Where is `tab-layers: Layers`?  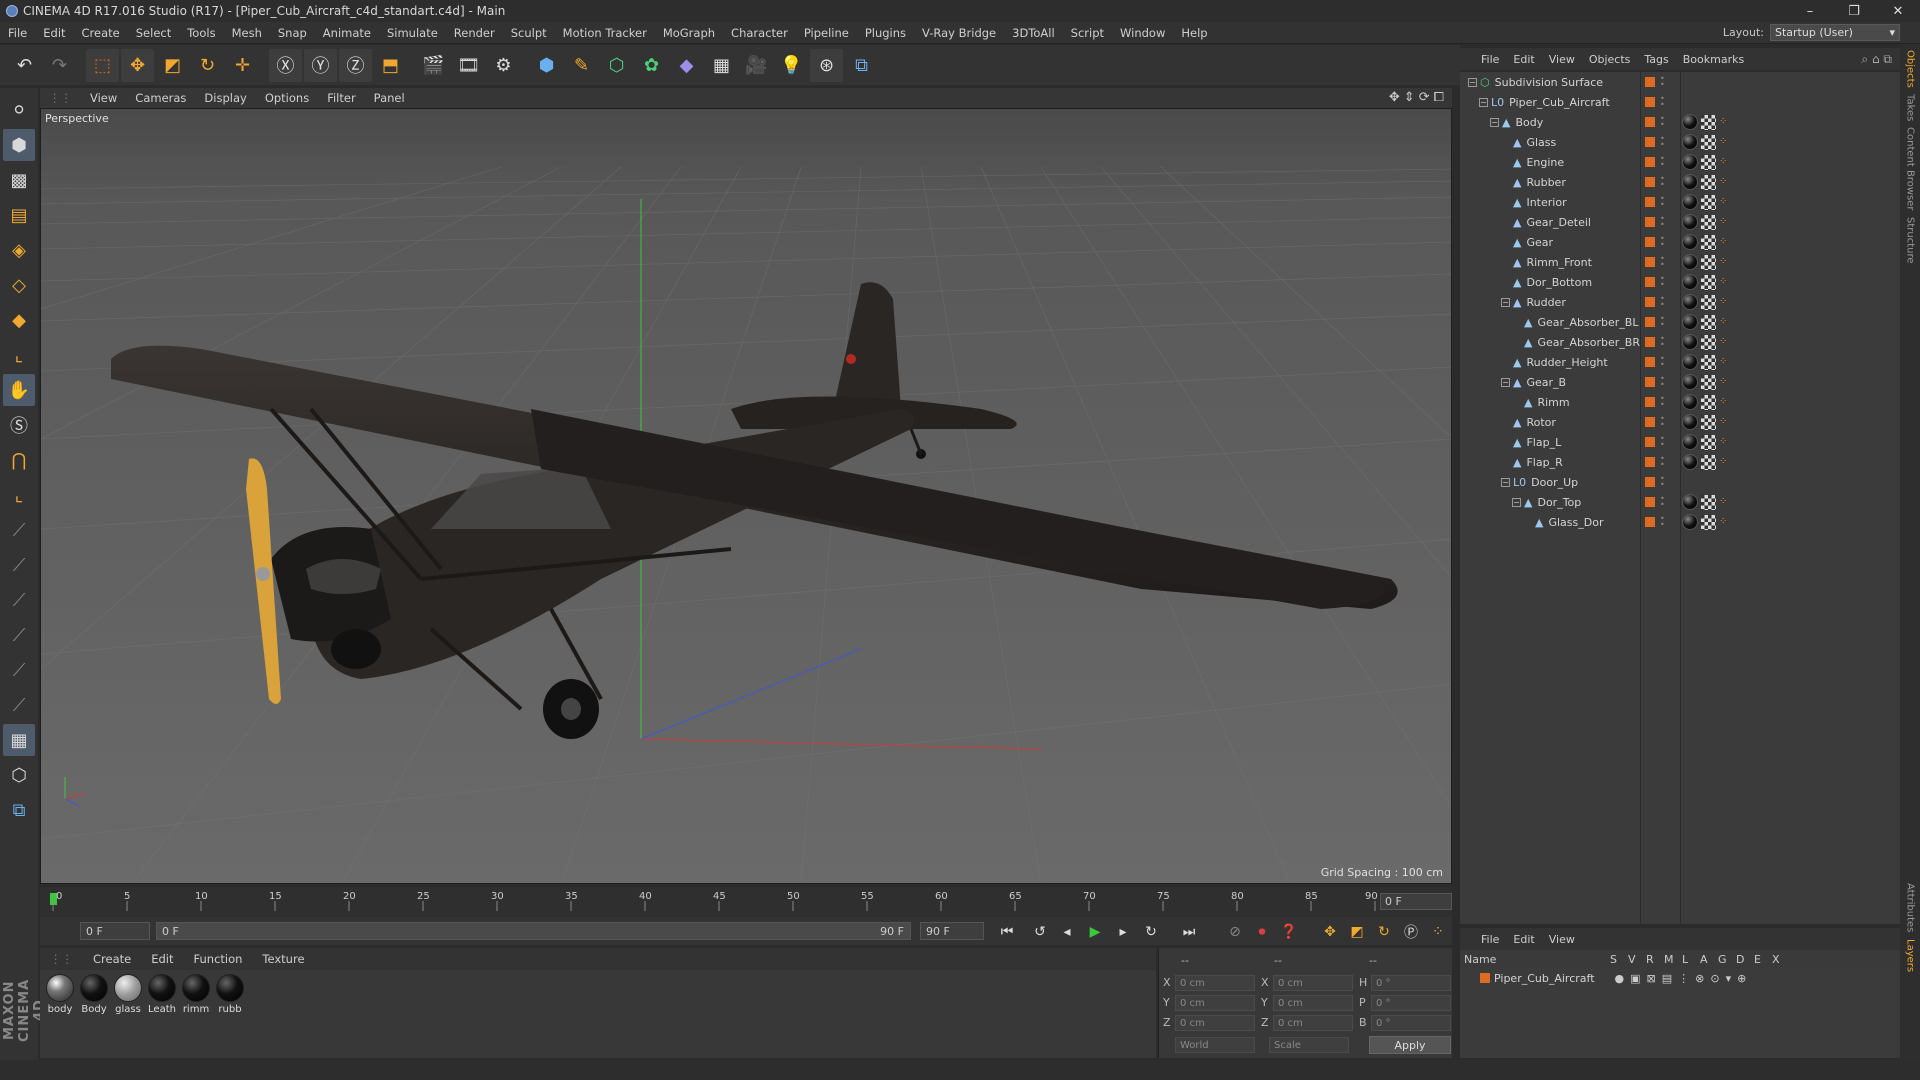 tab-layers: Layers is located at coordinates (1910, 955).